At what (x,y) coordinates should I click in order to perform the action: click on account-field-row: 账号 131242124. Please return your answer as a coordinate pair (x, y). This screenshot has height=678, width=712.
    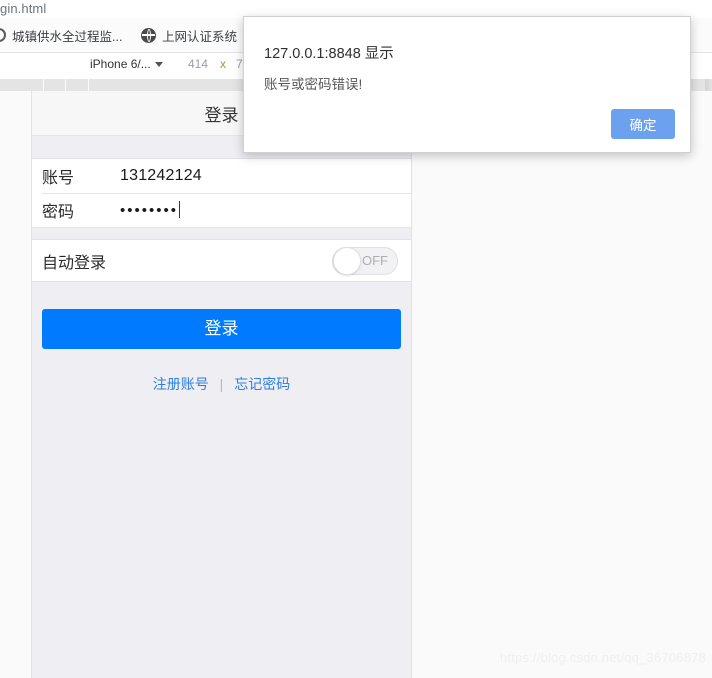
    Looking at the image, I should click on (221, 176).